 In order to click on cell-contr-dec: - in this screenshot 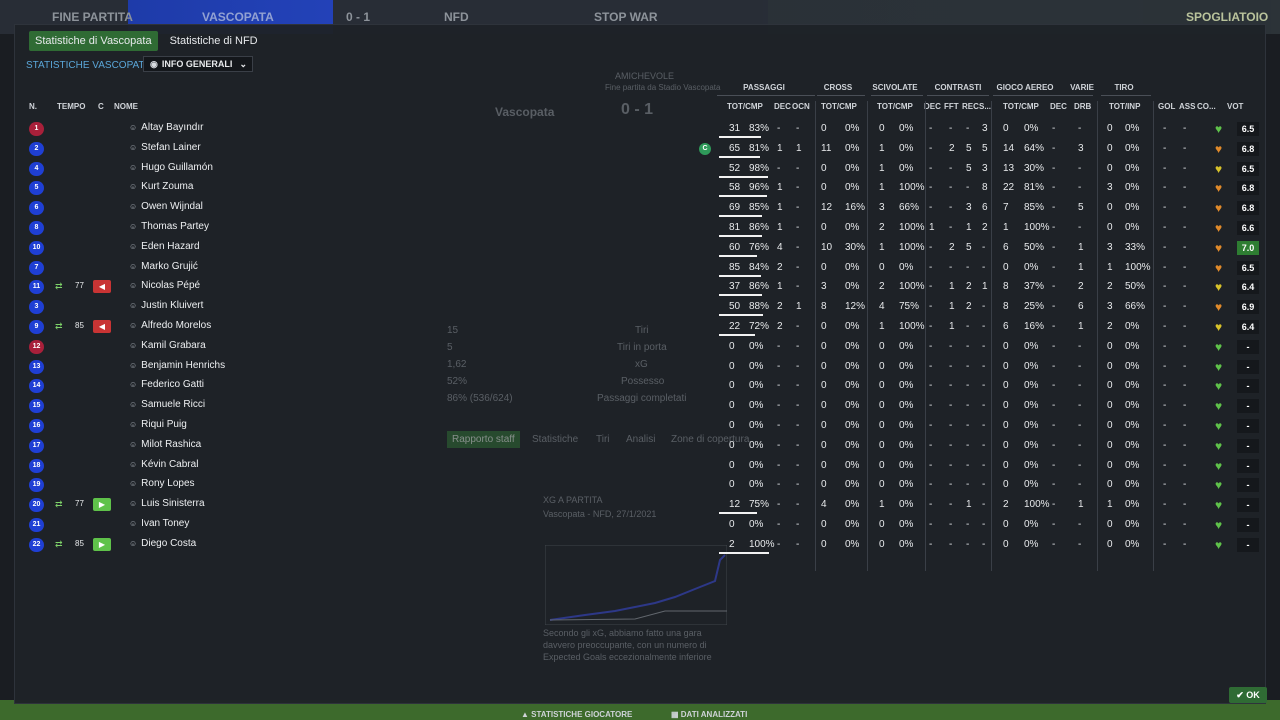, I will do `click(931, 148)`.